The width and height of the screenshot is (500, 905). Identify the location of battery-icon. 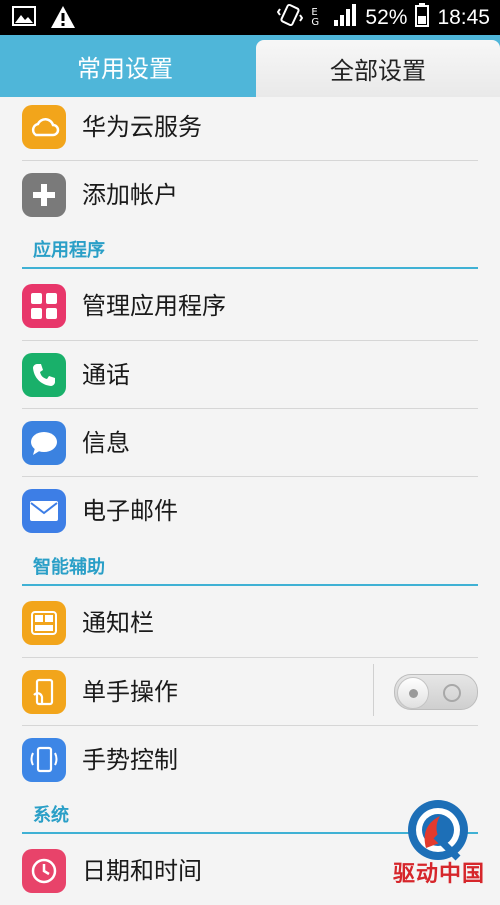
(422, 17).